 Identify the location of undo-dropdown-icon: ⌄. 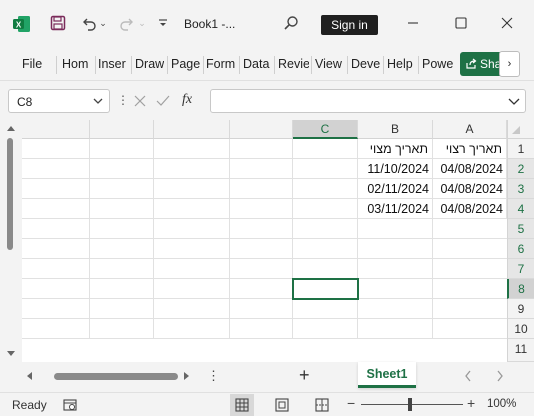
(103, 23).